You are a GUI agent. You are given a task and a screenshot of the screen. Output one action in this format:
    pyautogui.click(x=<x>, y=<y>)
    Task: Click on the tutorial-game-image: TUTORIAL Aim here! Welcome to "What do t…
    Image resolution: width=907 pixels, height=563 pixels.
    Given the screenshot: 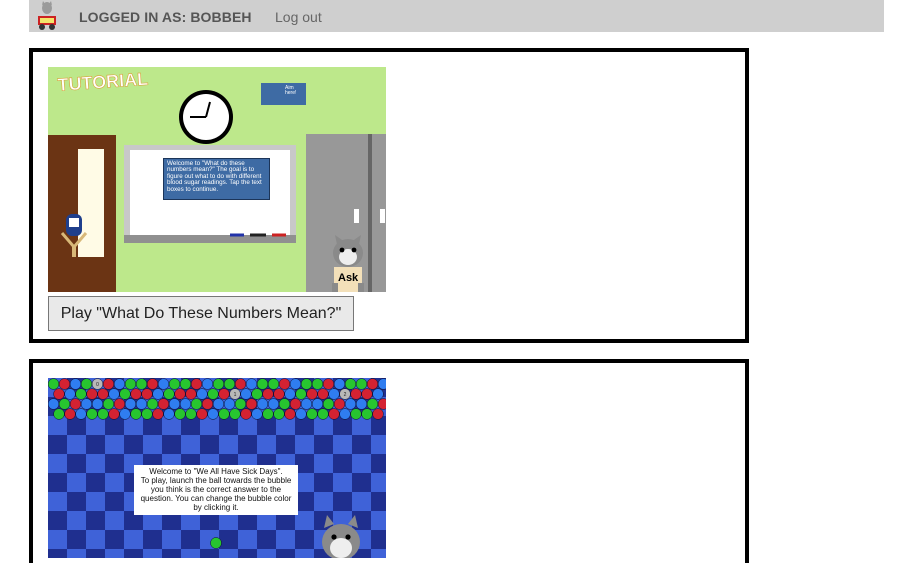 What is the action you would take?
    pyautogui.click(x=217, y=179)
    